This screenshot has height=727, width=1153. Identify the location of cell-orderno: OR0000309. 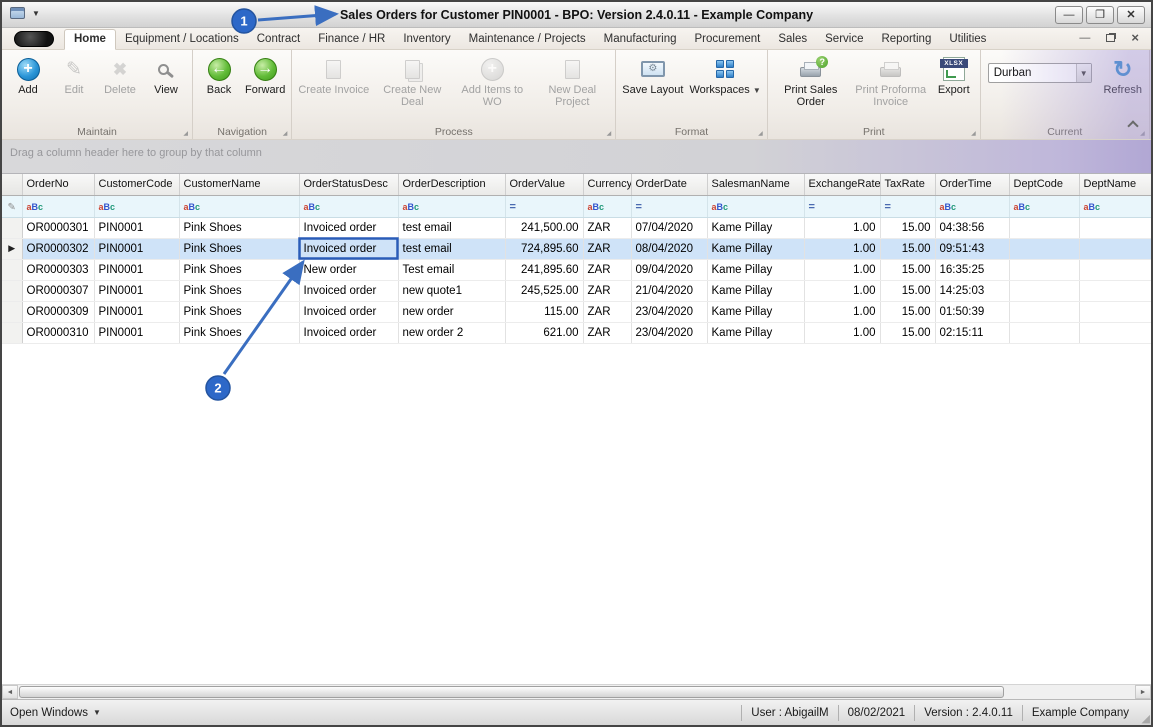
(58, 312).